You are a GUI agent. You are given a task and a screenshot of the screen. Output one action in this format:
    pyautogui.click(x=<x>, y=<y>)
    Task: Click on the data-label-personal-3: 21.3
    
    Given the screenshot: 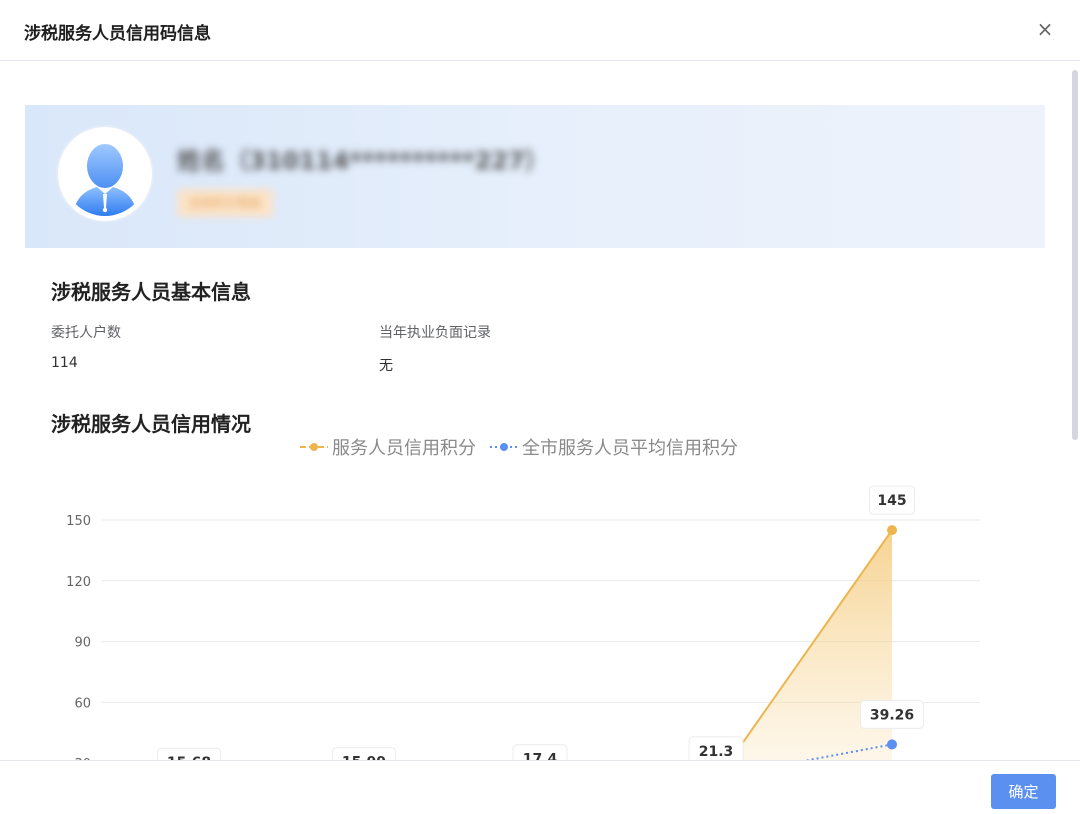 What is the action you would take?
    pyautogui.click(x=716, y=748)
    